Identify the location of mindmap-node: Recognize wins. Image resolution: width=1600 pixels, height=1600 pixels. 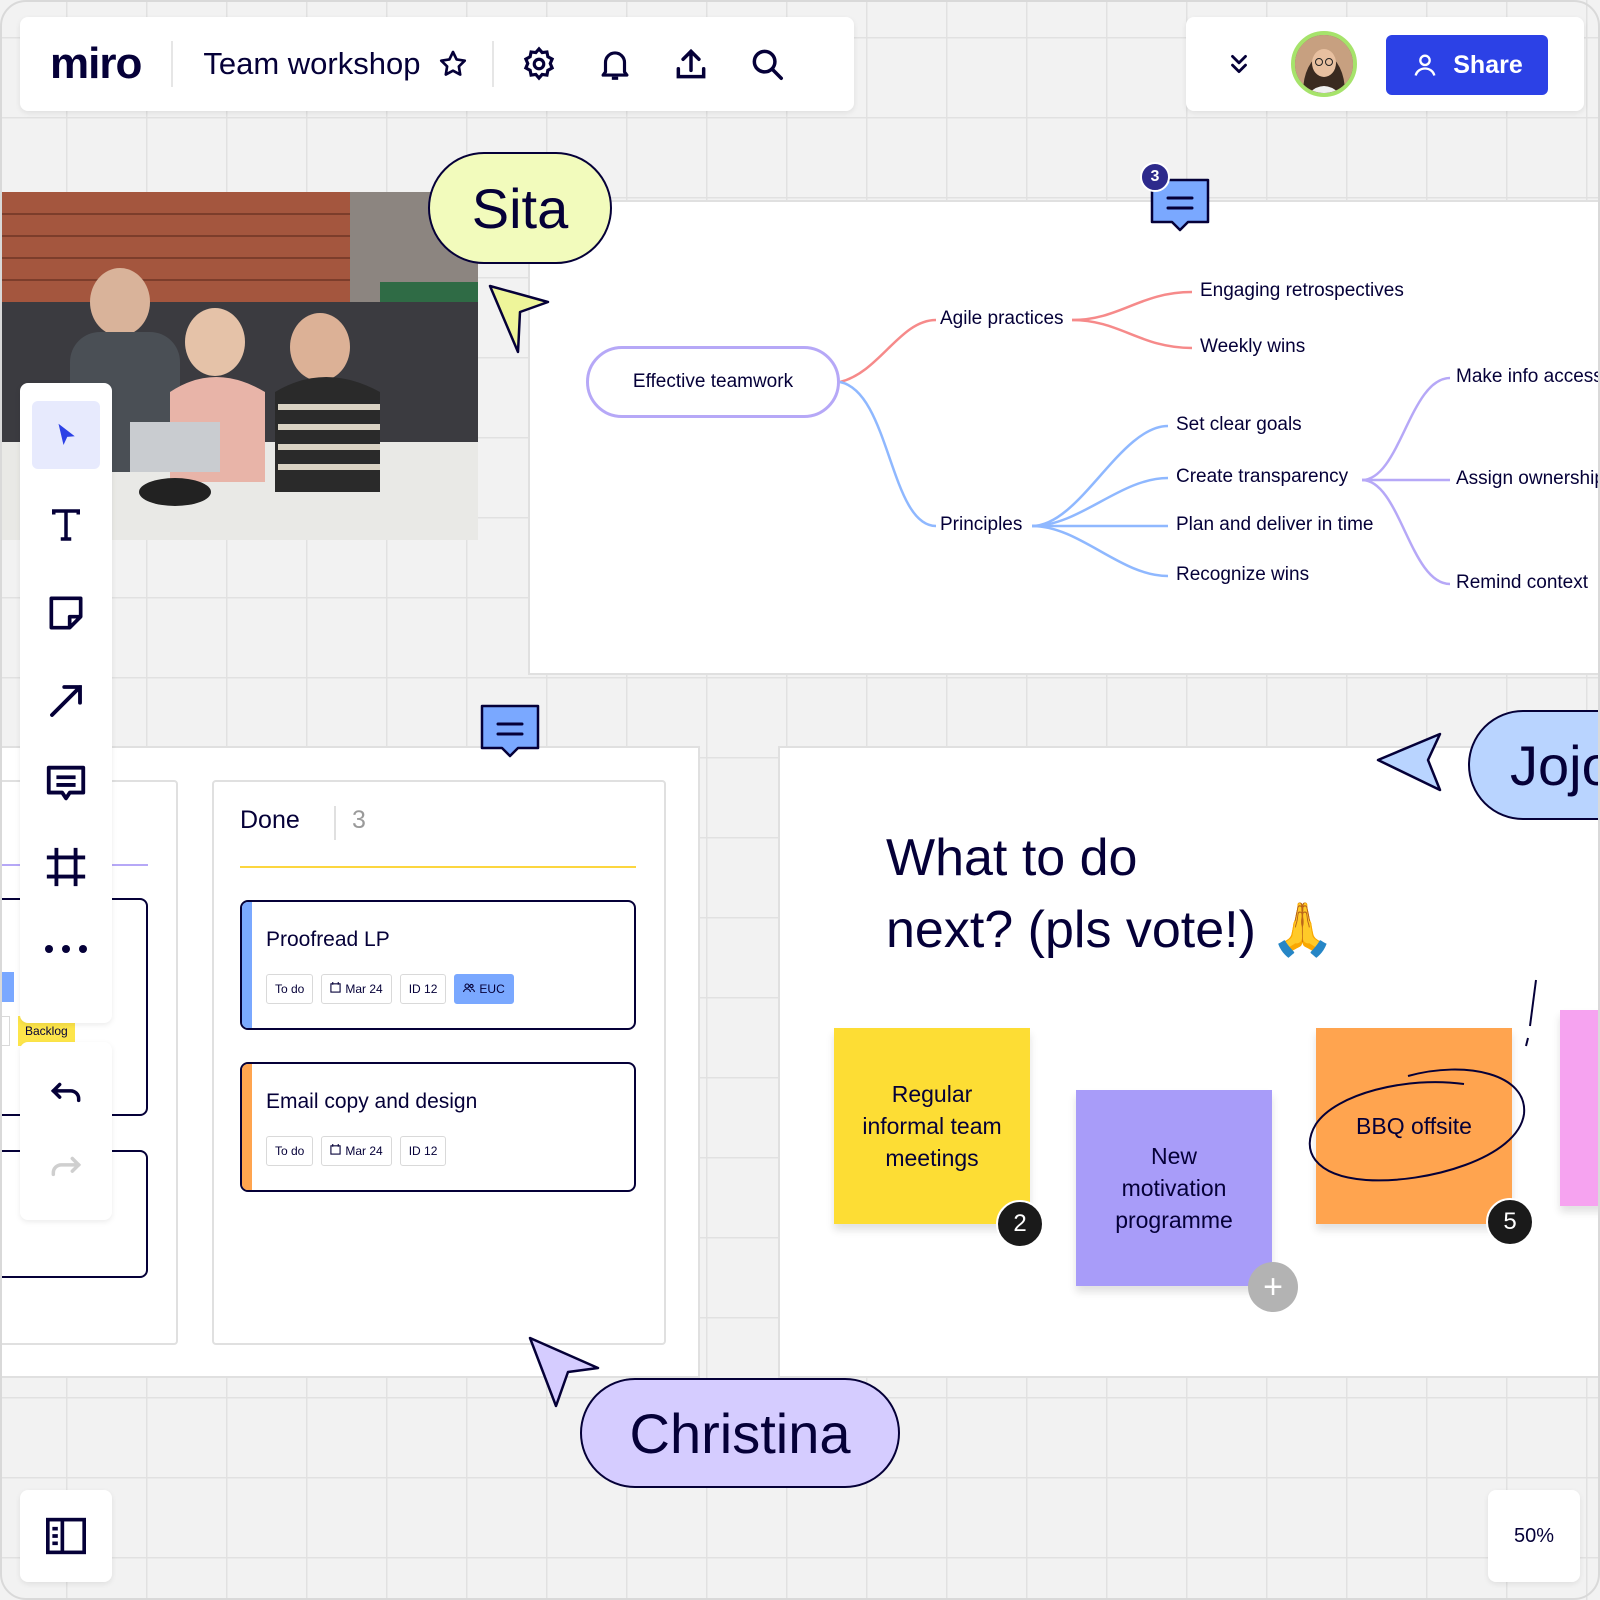
(1242, 575).